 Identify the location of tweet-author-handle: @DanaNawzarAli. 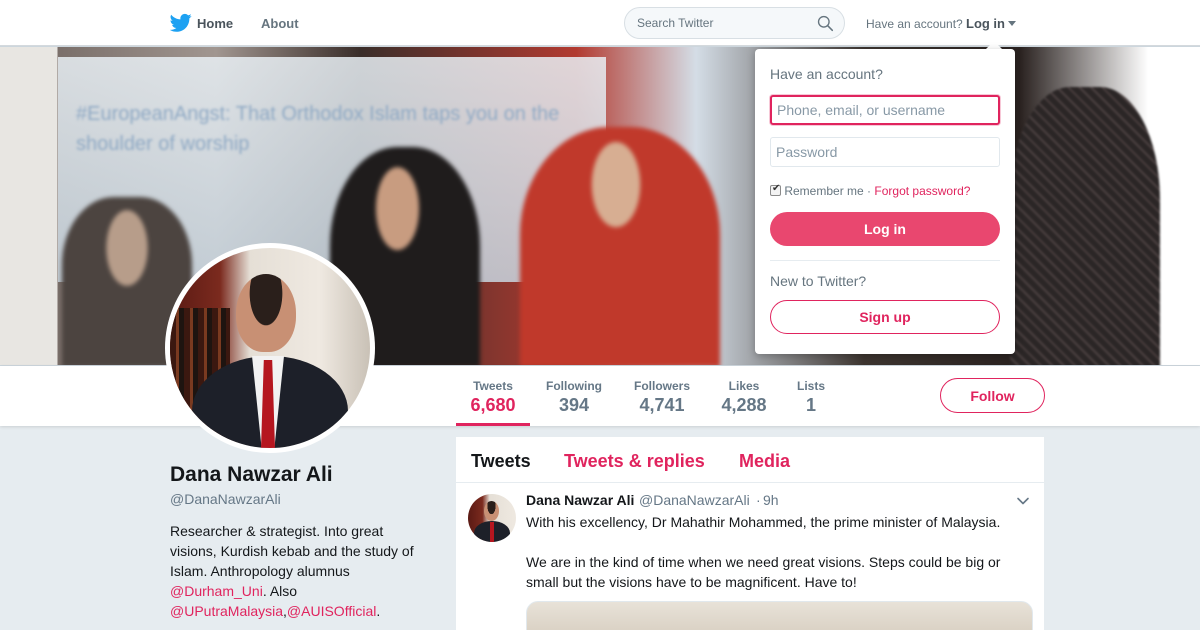
(694, 500).